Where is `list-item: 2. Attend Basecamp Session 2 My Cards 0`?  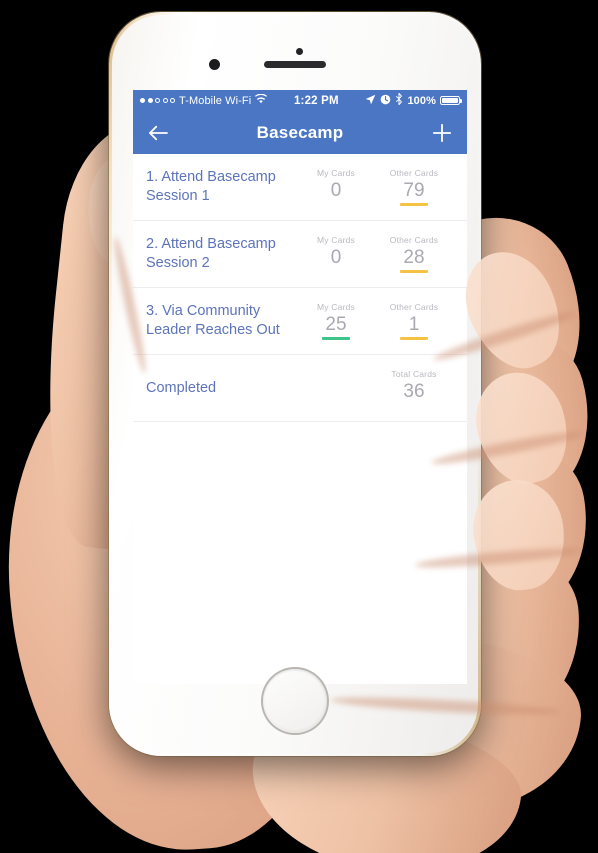 list-item: 2. Attend Basecamp Session 2 My Cards 0 is located at coordinates (300, 254).